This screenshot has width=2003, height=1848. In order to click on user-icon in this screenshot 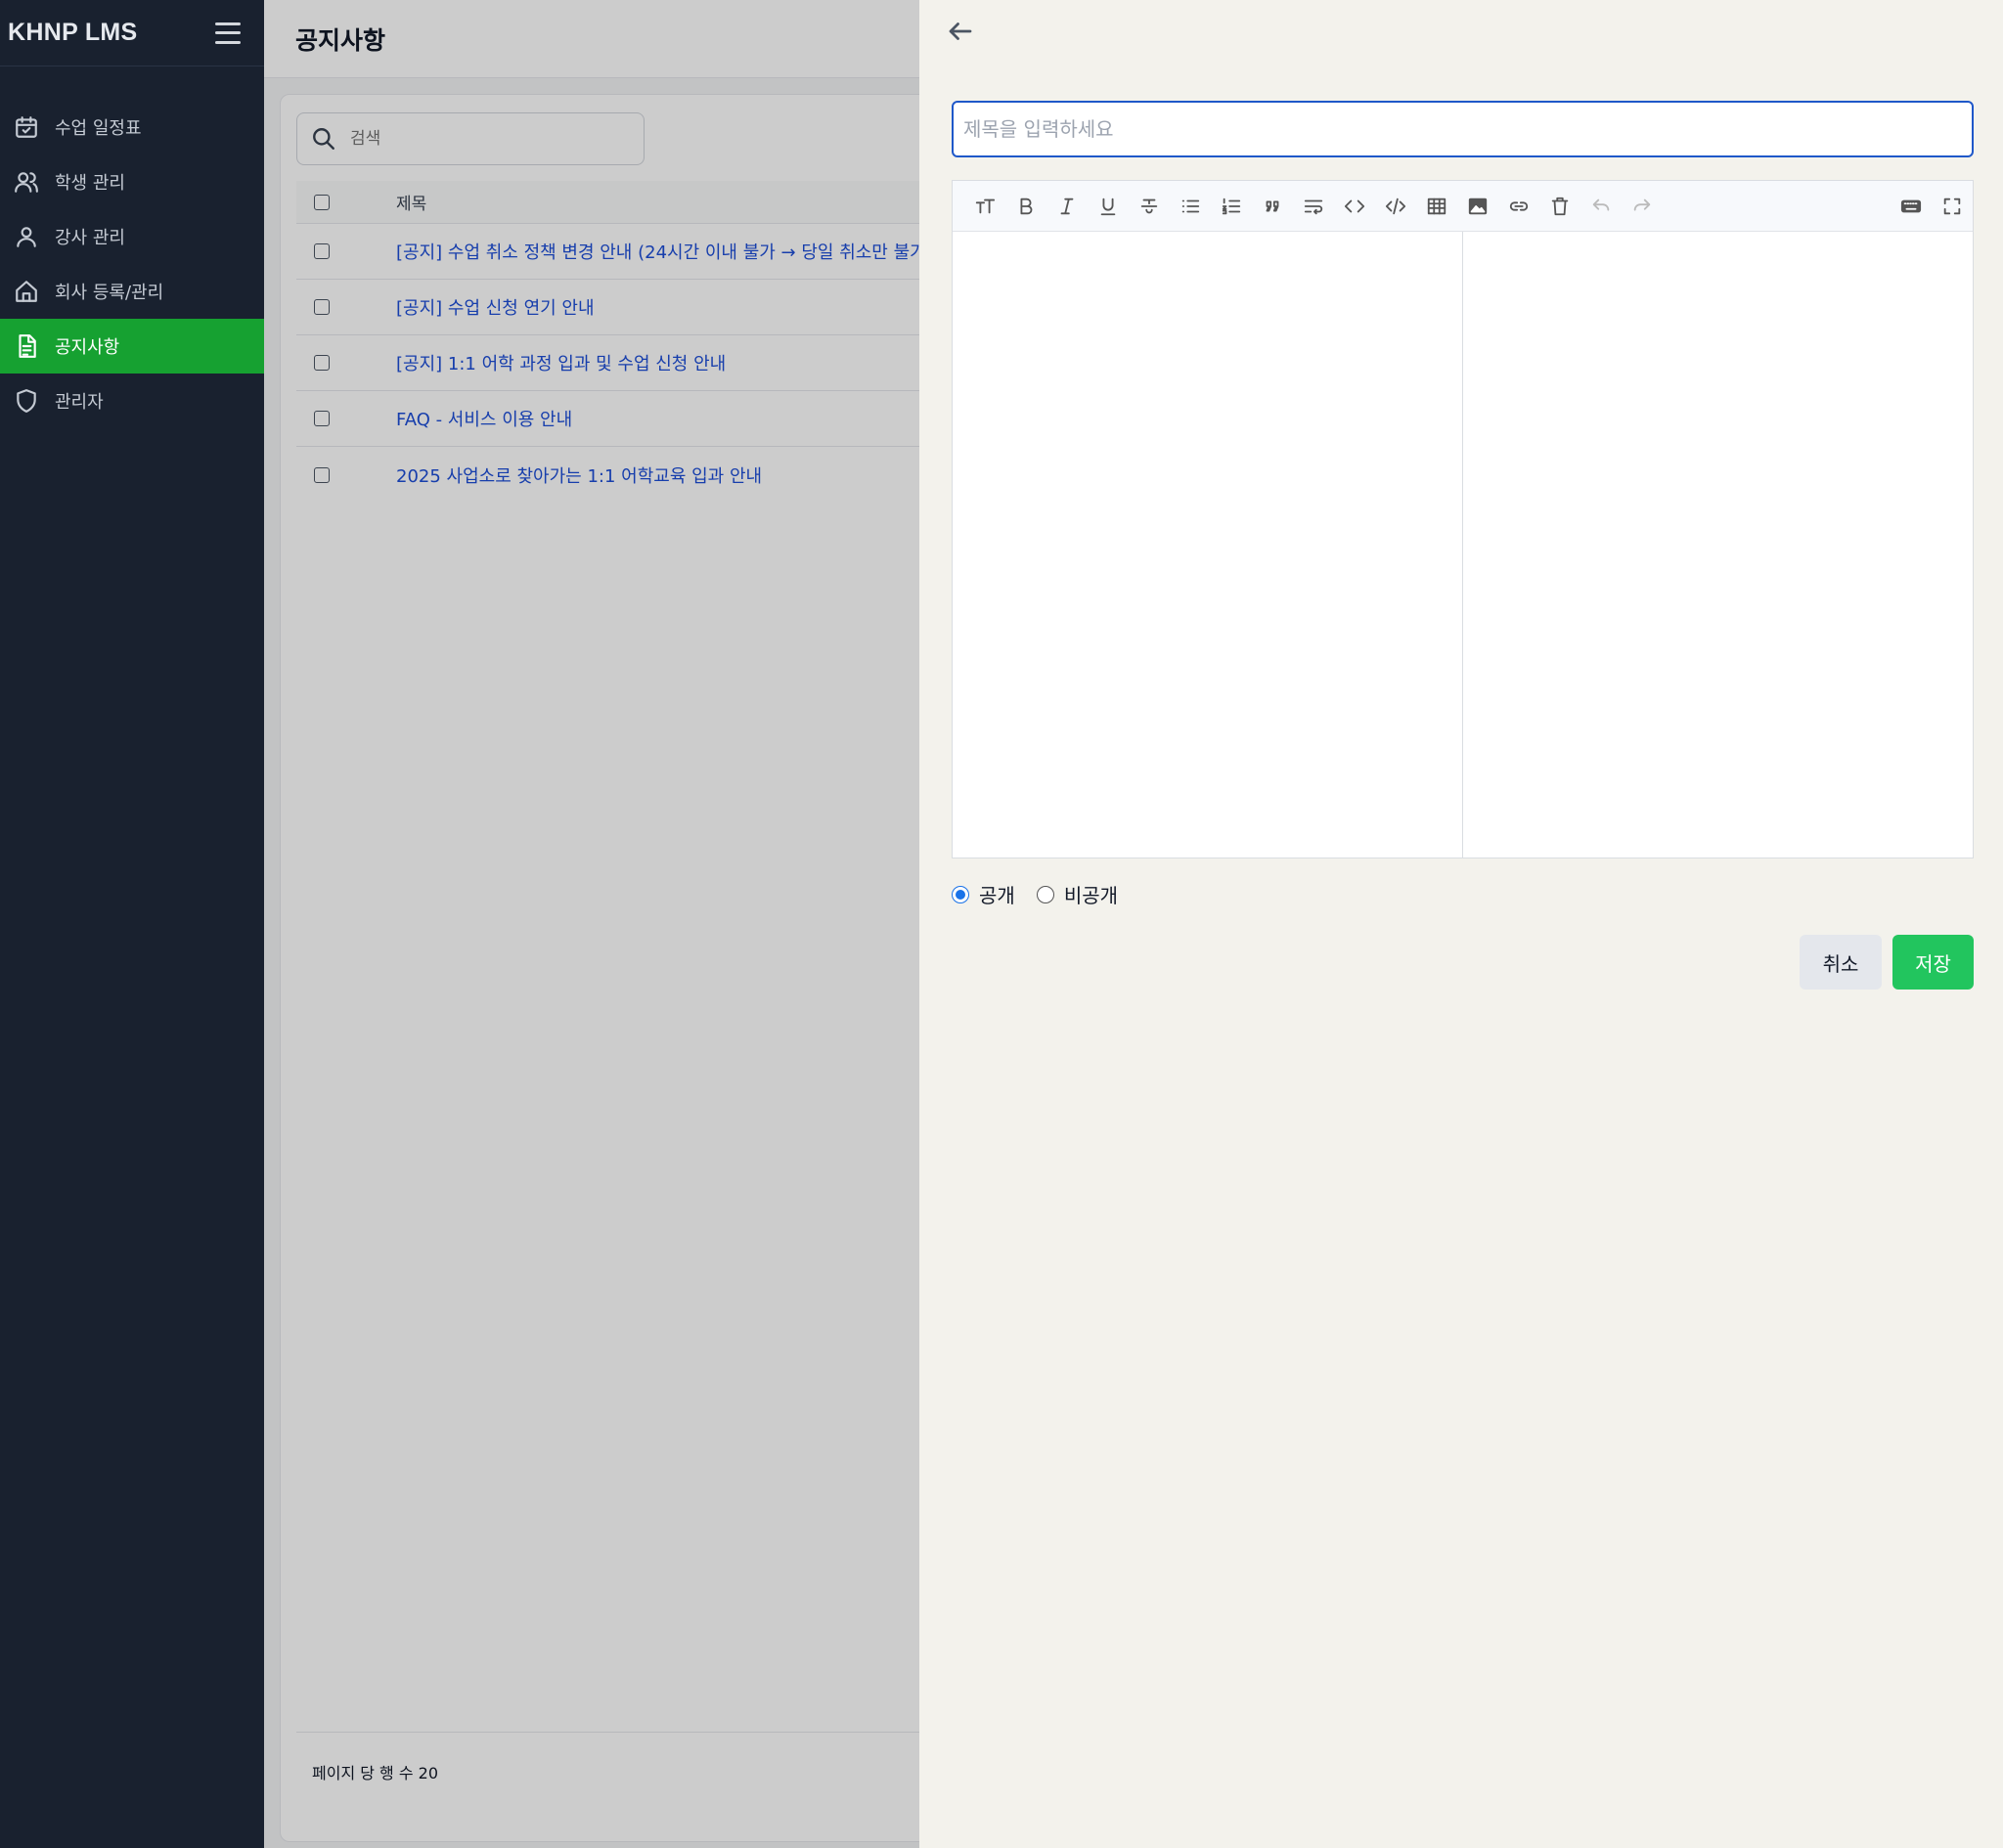, I will do `click(27, 237)`.